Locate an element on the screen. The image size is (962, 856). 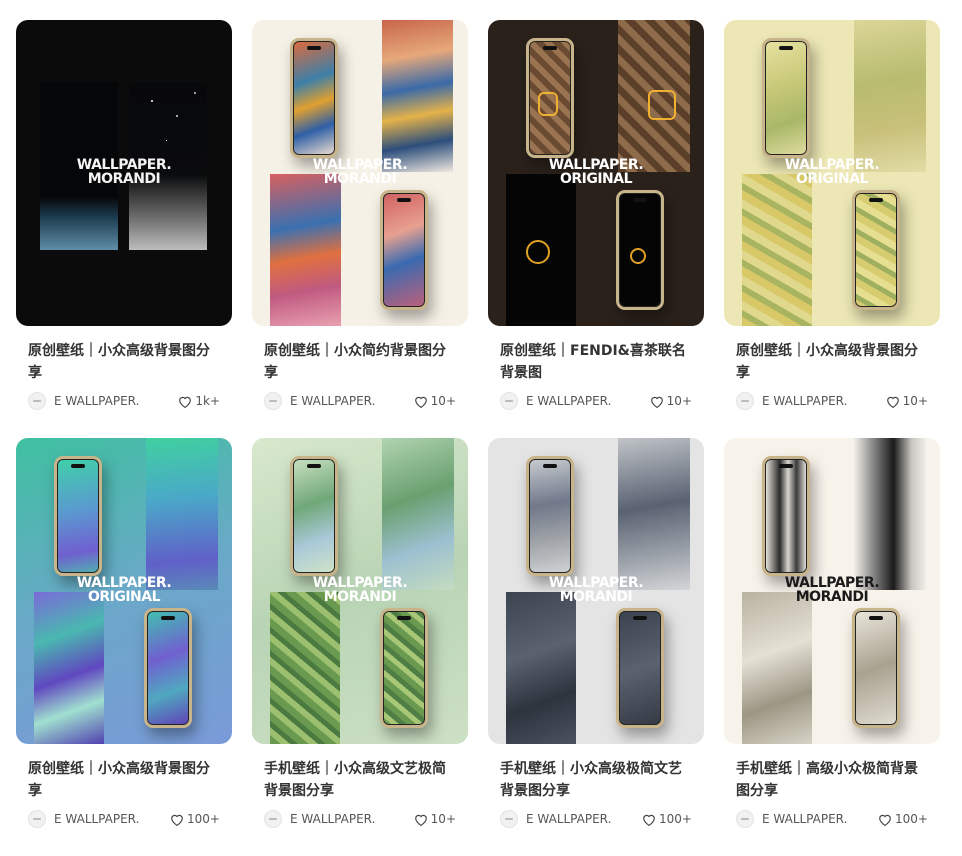
note-title: 手机壁纸｜小众高级极简文艺背景图分享 is located at coordinates (596, 780).